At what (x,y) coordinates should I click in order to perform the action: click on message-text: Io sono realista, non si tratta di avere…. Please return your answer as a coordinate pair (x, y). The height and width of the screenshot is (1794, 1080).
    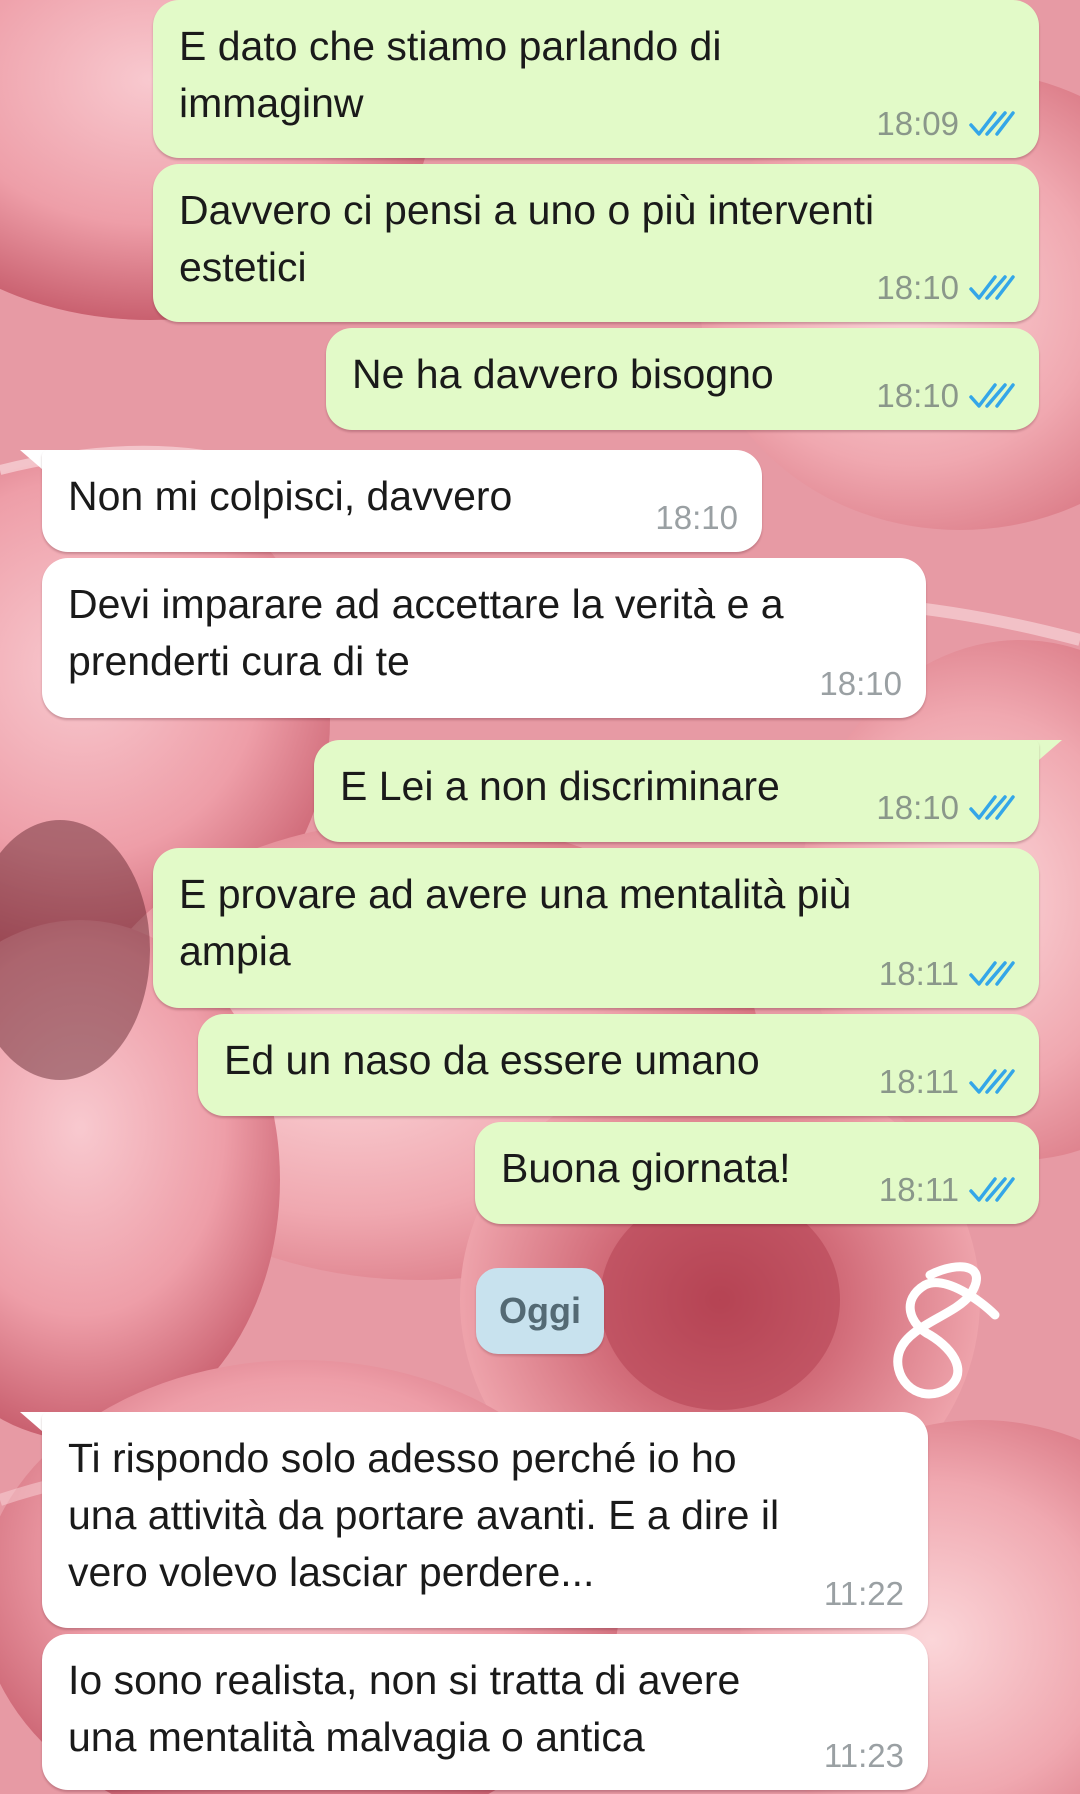
    Looking at the image, I should click on (404, 1708).